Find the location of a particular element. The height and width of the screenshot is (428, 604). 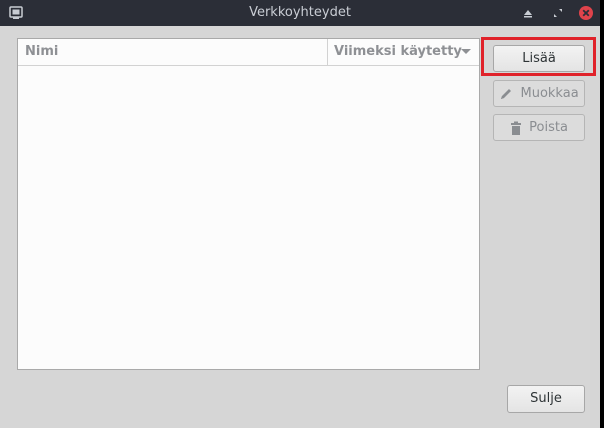

list-header: Nimi Viimeksi käytetty is located at coordinates (248, 52).